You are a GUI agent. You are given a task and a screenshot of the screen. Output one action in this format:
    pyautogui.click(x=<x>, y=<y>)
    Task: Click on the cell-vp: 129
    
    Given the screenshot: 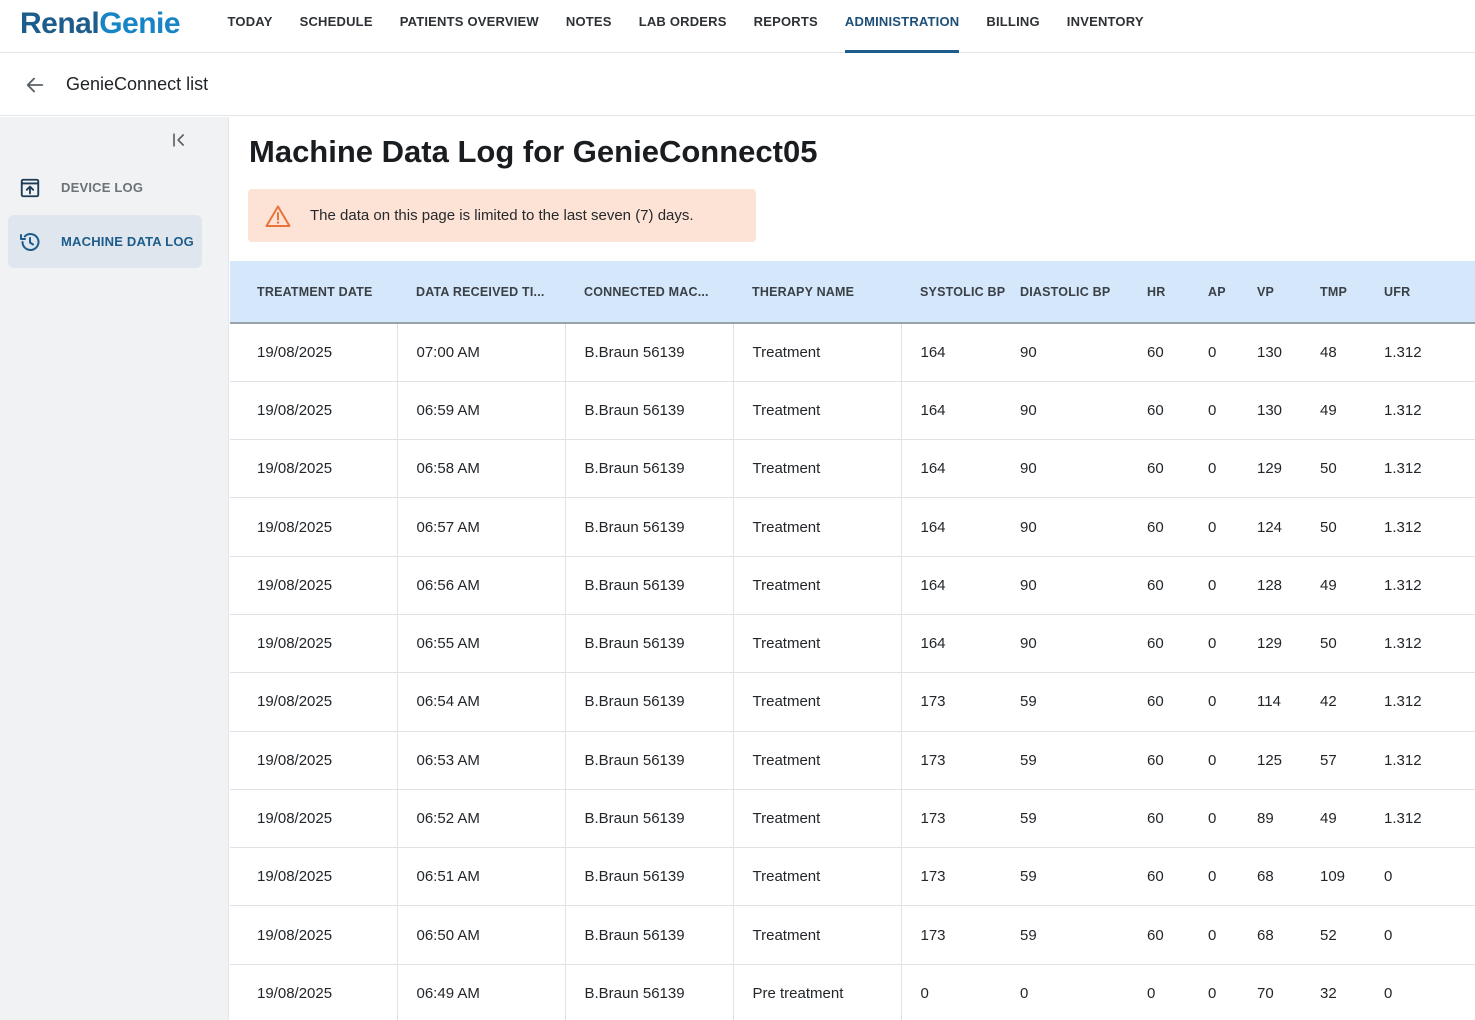 What is the action you would take?
    pyautogui.click(x=1288, y=469)
    